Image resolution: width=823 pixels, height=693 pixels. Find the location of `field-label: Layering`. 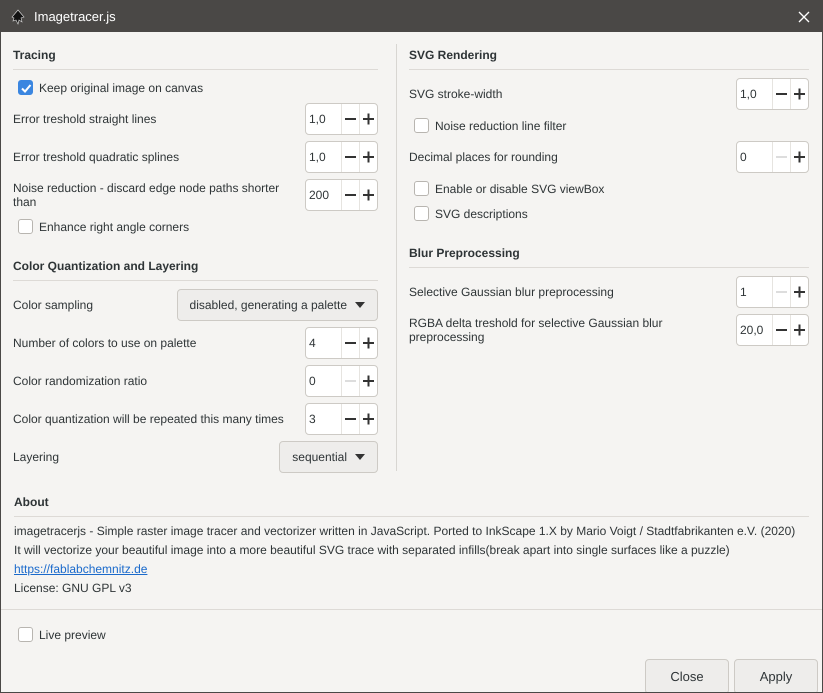

field-label: Layering is located at coordinates (36, 457).